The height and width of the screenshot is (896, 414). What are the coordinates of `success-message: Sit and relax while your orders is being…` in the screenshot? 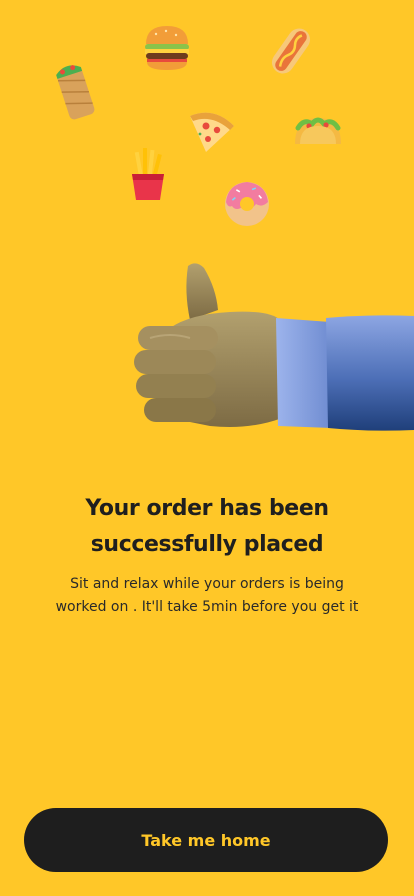 It's located at (207, 596).